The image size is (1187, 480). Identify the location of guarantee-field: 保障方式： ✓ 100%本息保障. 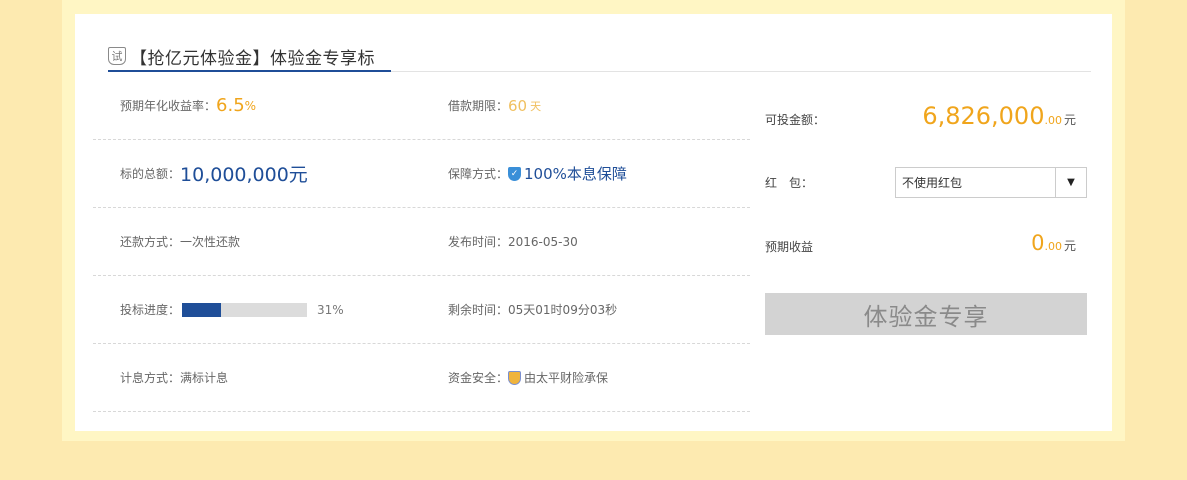
(537, 173).